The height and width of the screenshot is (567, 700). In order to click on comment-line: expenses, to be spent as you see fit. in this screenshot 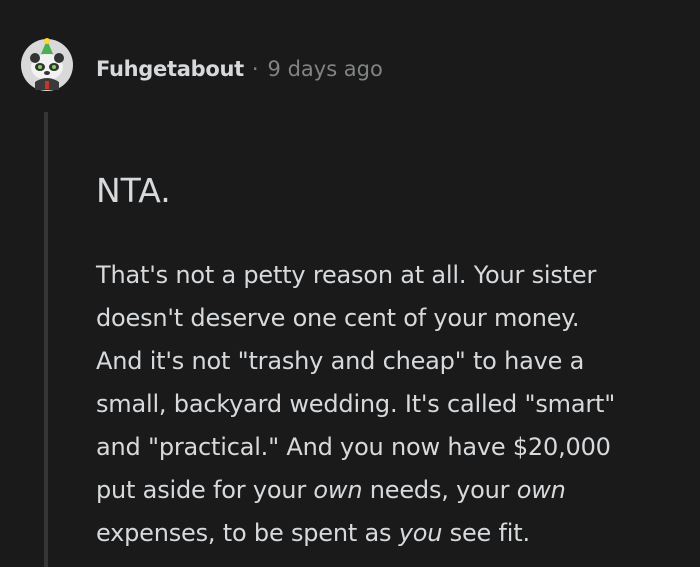, I will do `click(391, 533)`.